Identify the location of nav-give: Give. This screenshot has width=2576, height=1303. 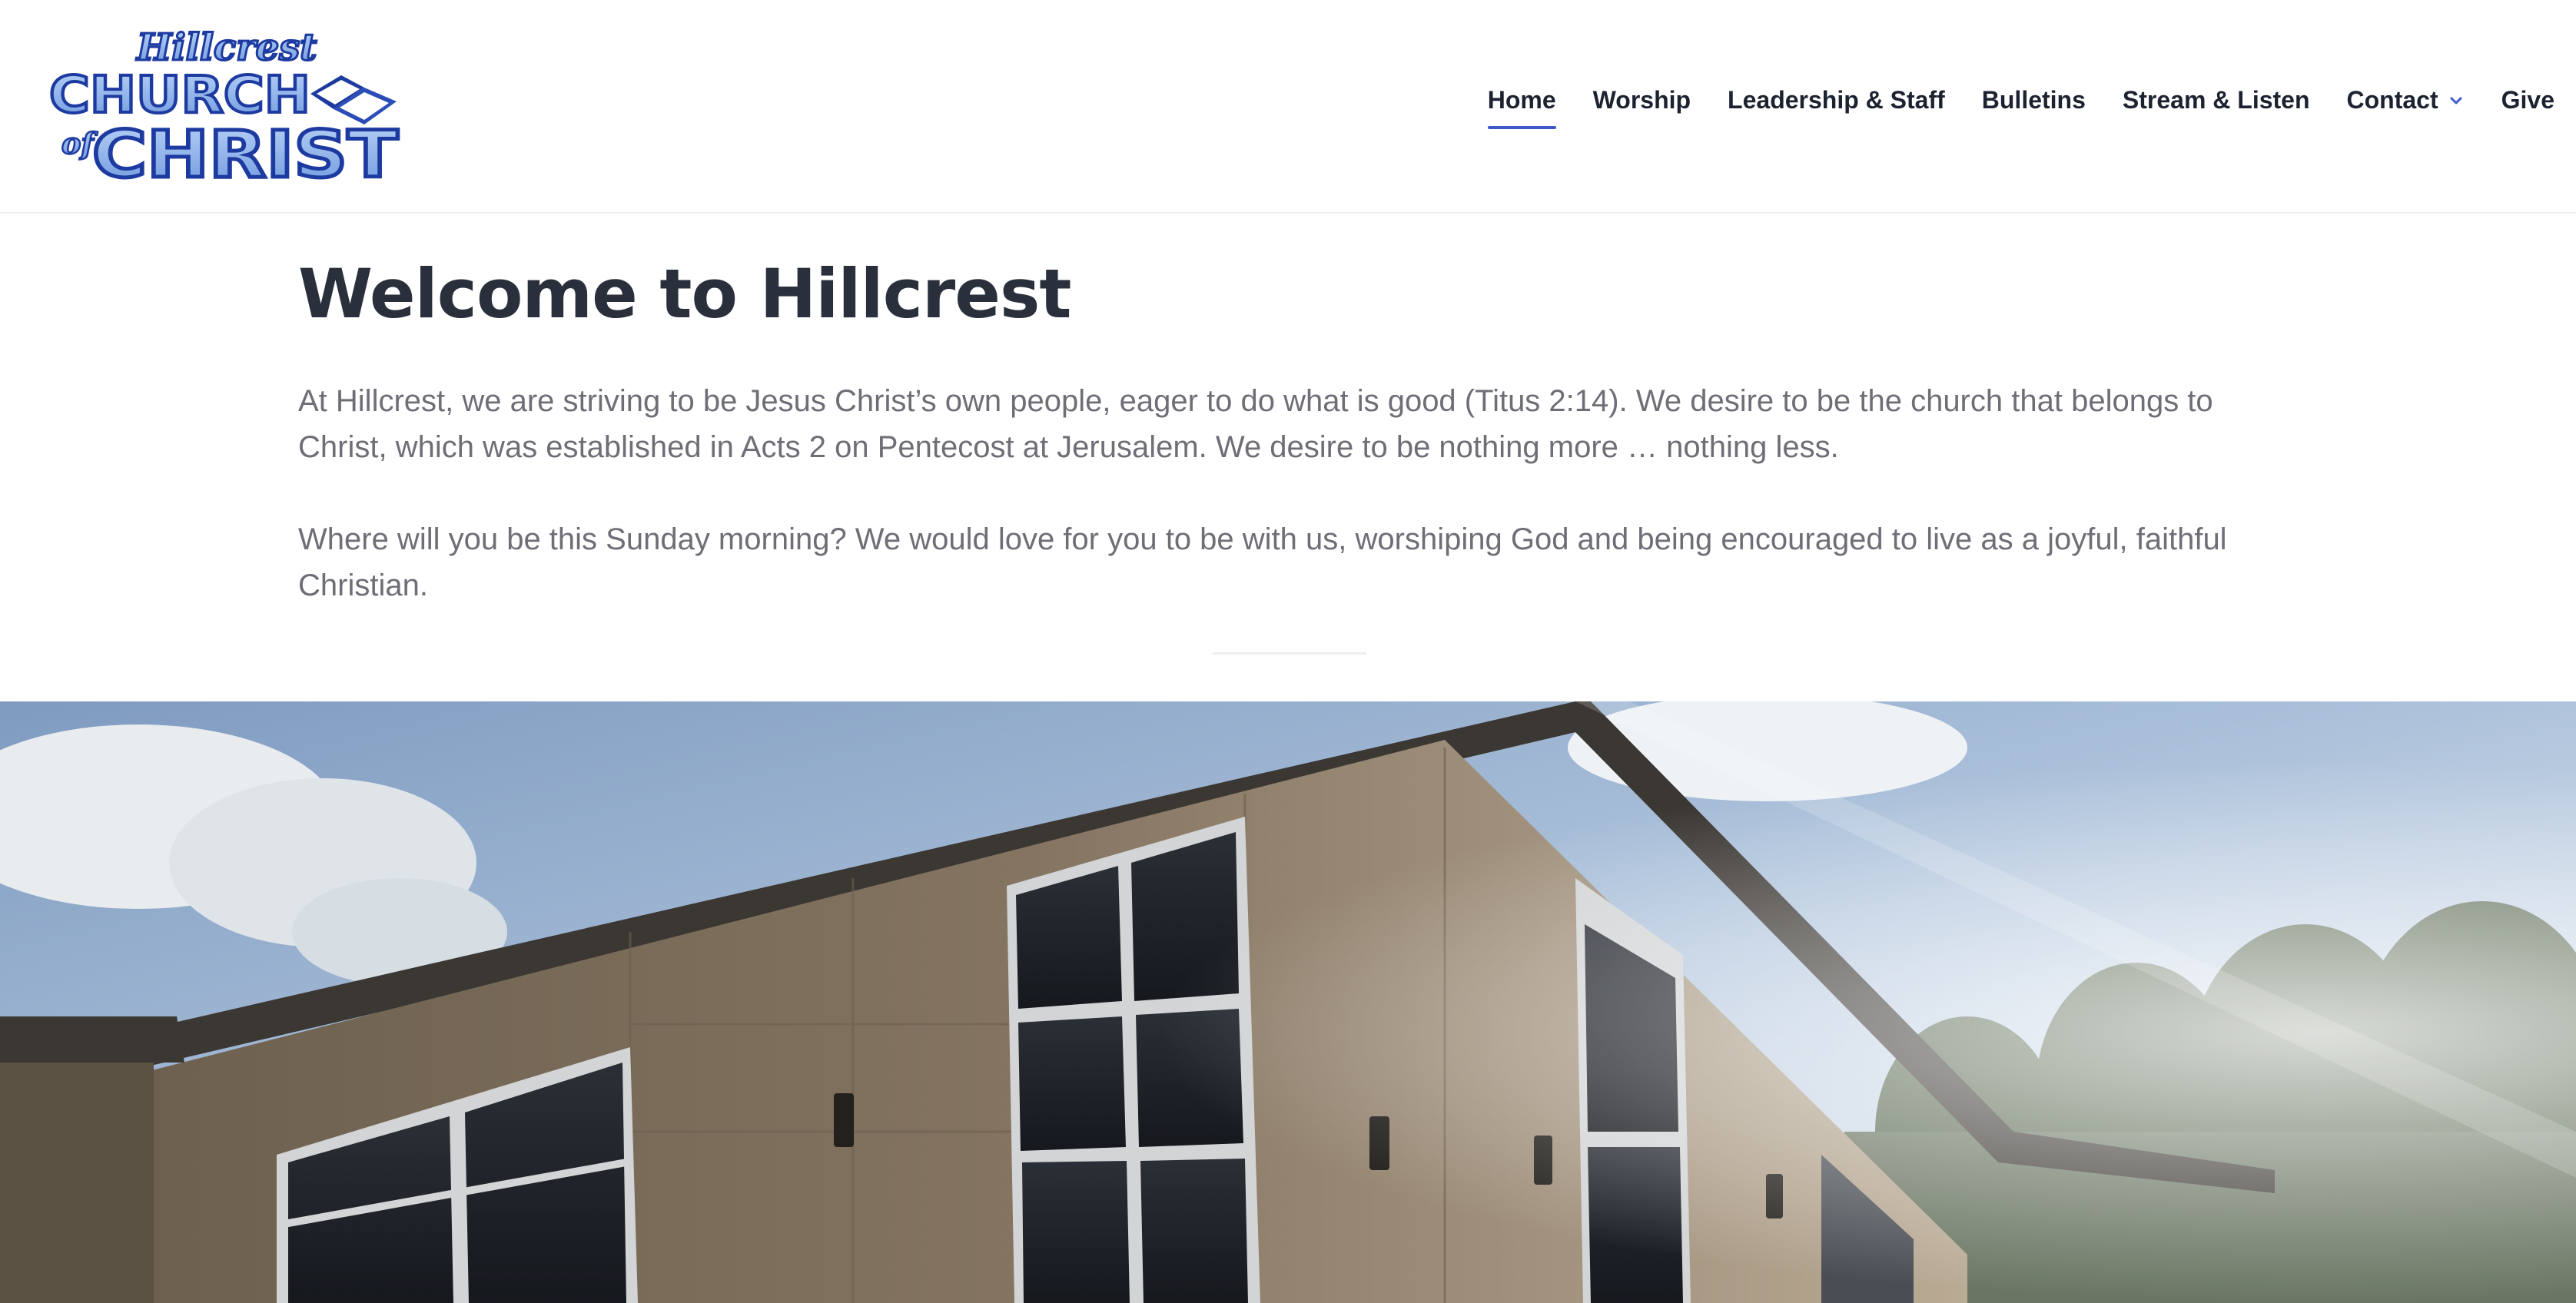
(2527, 100).